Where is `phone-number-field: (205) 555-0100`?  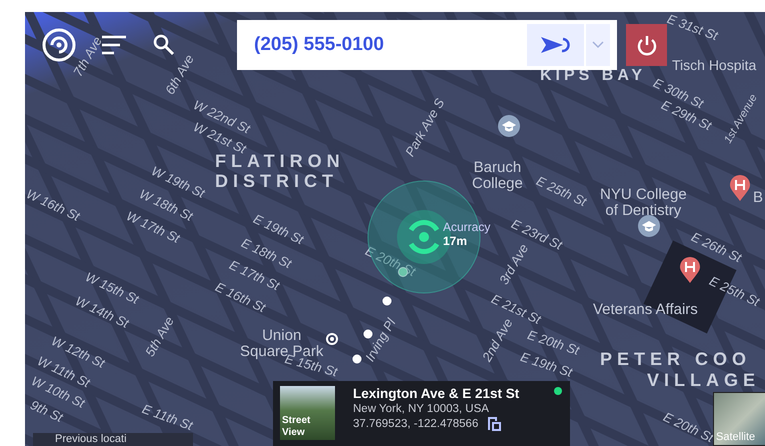
phone-number-field: (205) 555-0100 is located at coordinates (427, 45).